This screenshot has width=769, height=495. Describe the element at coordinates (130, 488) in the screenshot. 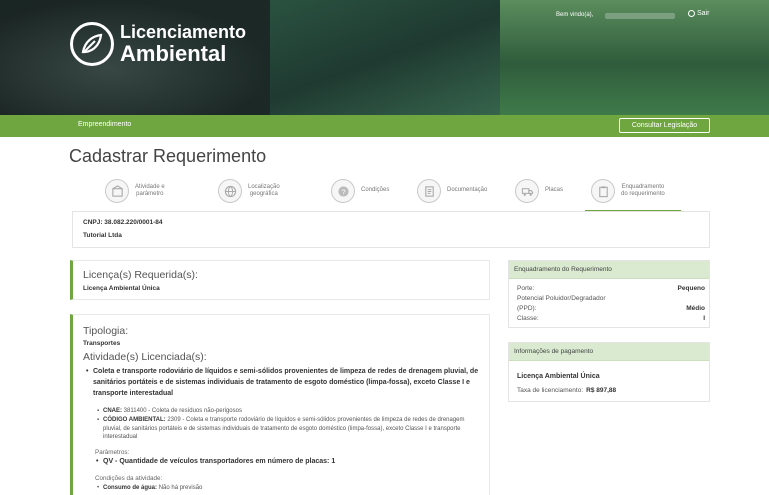

I see `water-label: Consumo de água:` at that location.